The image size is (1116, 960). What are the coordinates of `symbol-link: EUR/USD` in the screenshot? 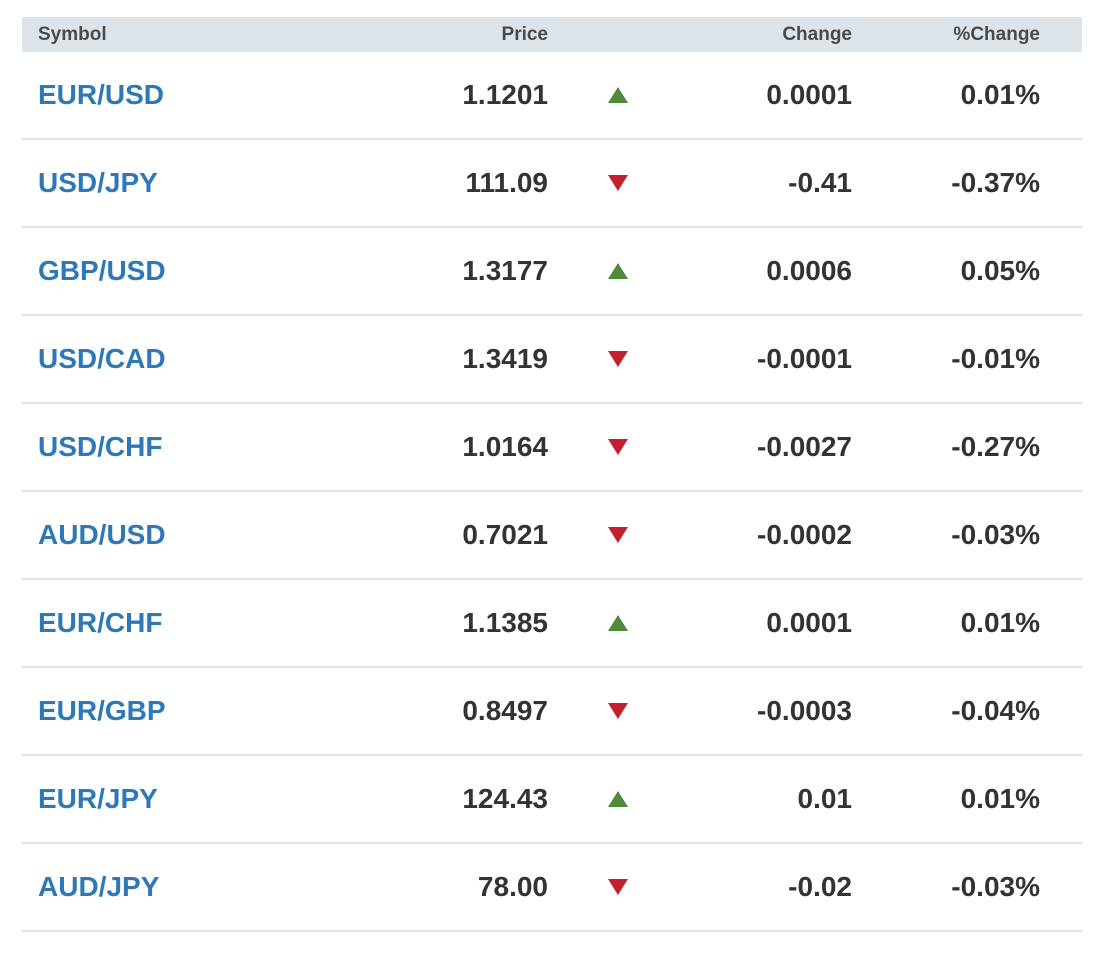 It's located at (101, 94).